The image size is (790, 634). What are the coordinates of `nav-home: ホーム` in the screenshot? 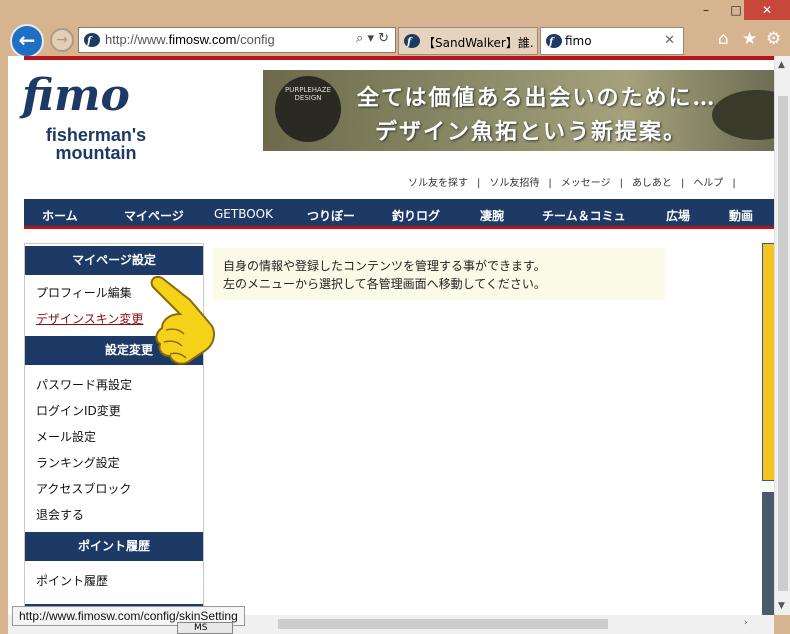 It's located at (60, 215).